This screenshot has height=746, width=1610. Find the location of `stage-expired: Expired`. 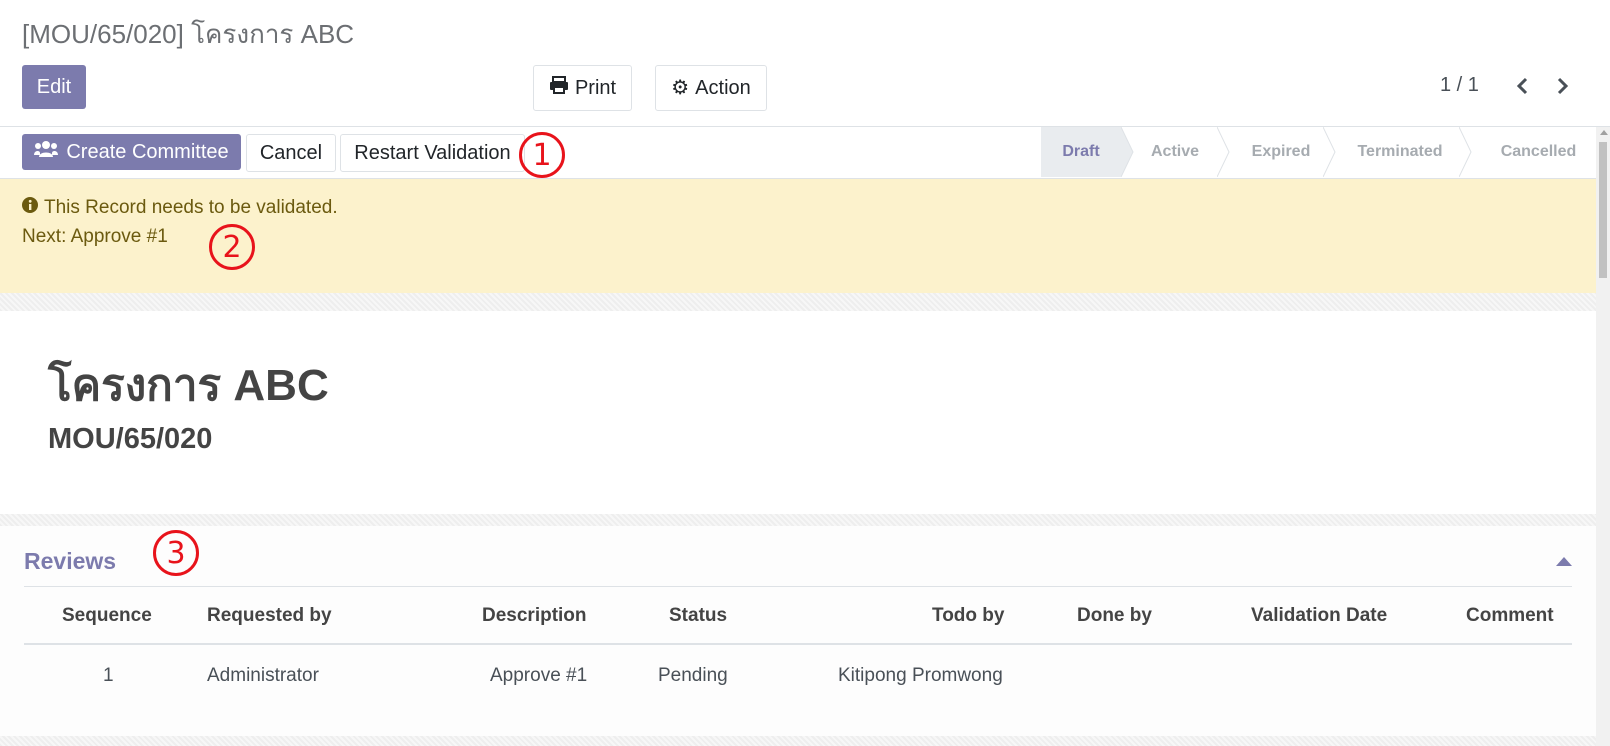

stage-expired: Expired is located at coordinates (1281, 152).